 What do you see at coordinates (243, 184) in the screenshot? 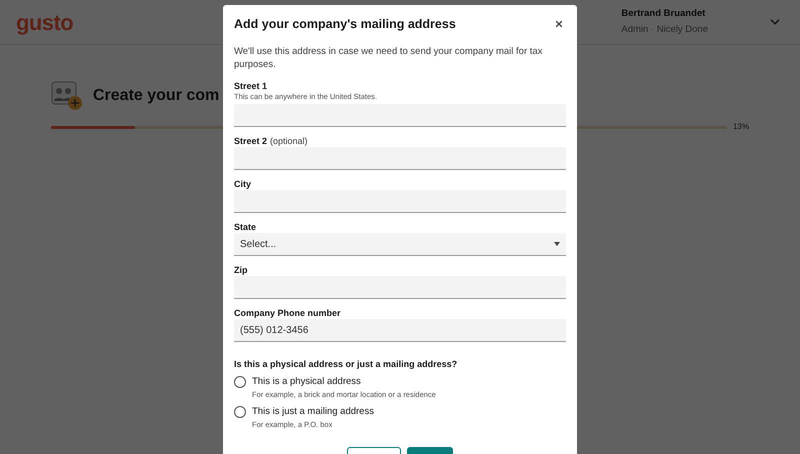
I see `field-label: City` at bounding box center [243, 184].